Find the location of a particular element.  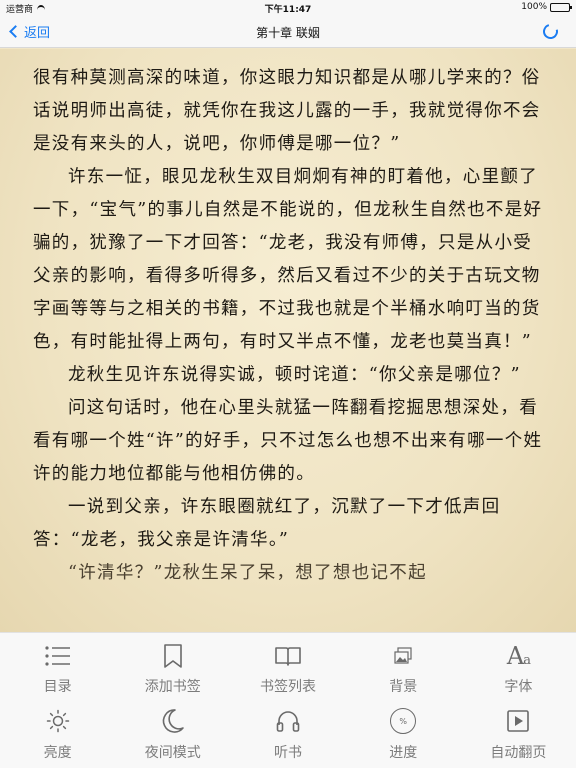

toolbar-row-secondary: 亮度 夜间模式 听书% 进度 自动翻页 is located at coordinates (288, 734).